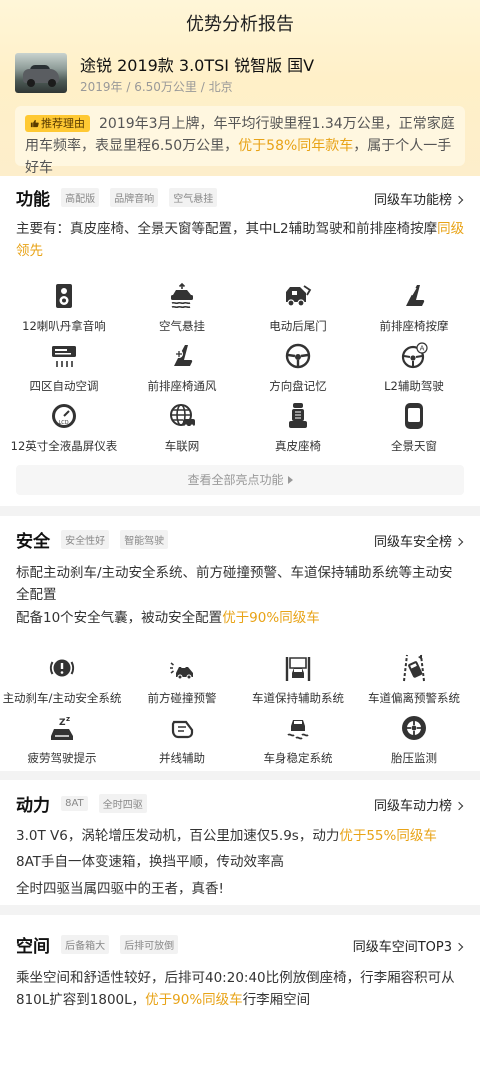 The image size is (480, 1065). Describe the element at coordinates (64, 416) in the screenshot. I see `lcd-cluster-icon: LCD` at that location.